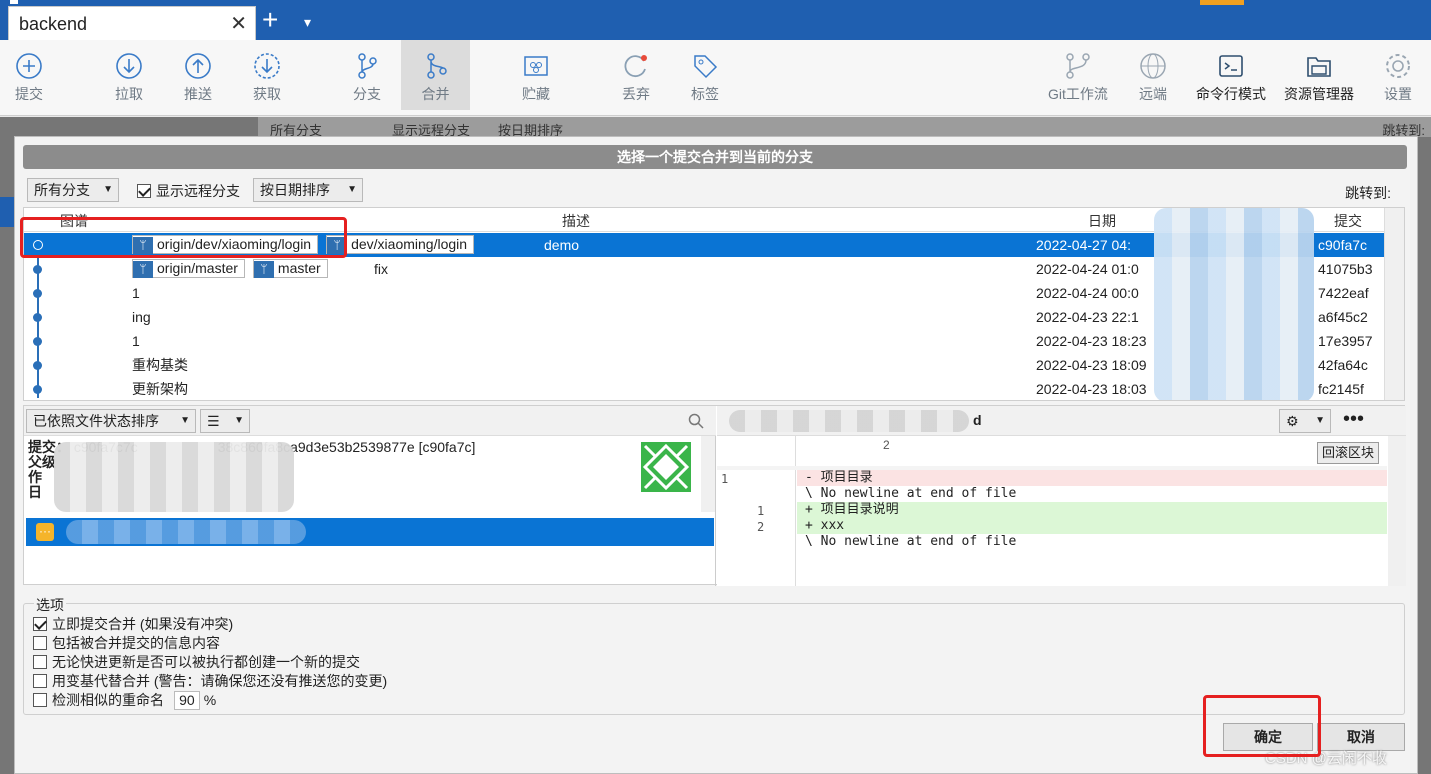  What do you see at coordinates (1092, 478) in the screenshot?
I see `diff-line-removed: - 项目目录` at bounding box center [1092, 478].